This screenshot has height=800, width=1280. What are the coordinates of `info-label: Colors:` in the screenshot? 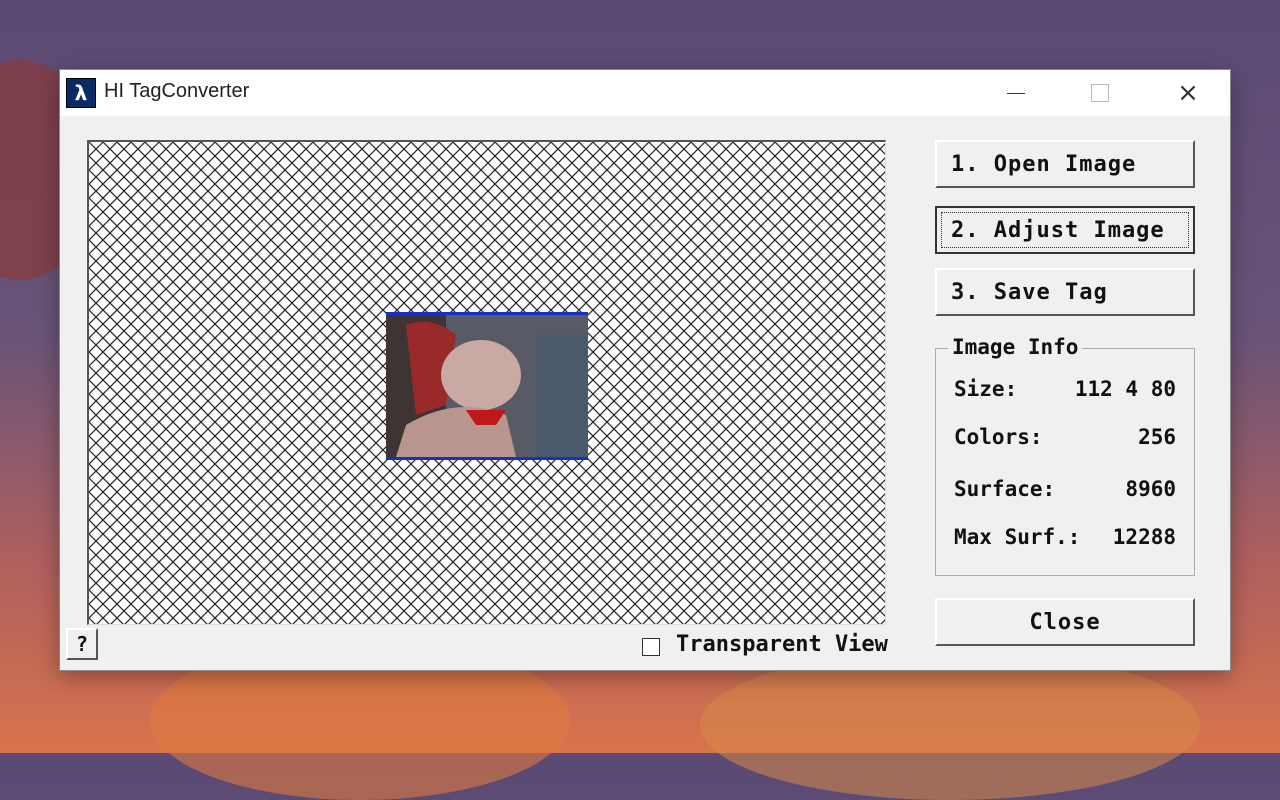 It's located at (998, 437).